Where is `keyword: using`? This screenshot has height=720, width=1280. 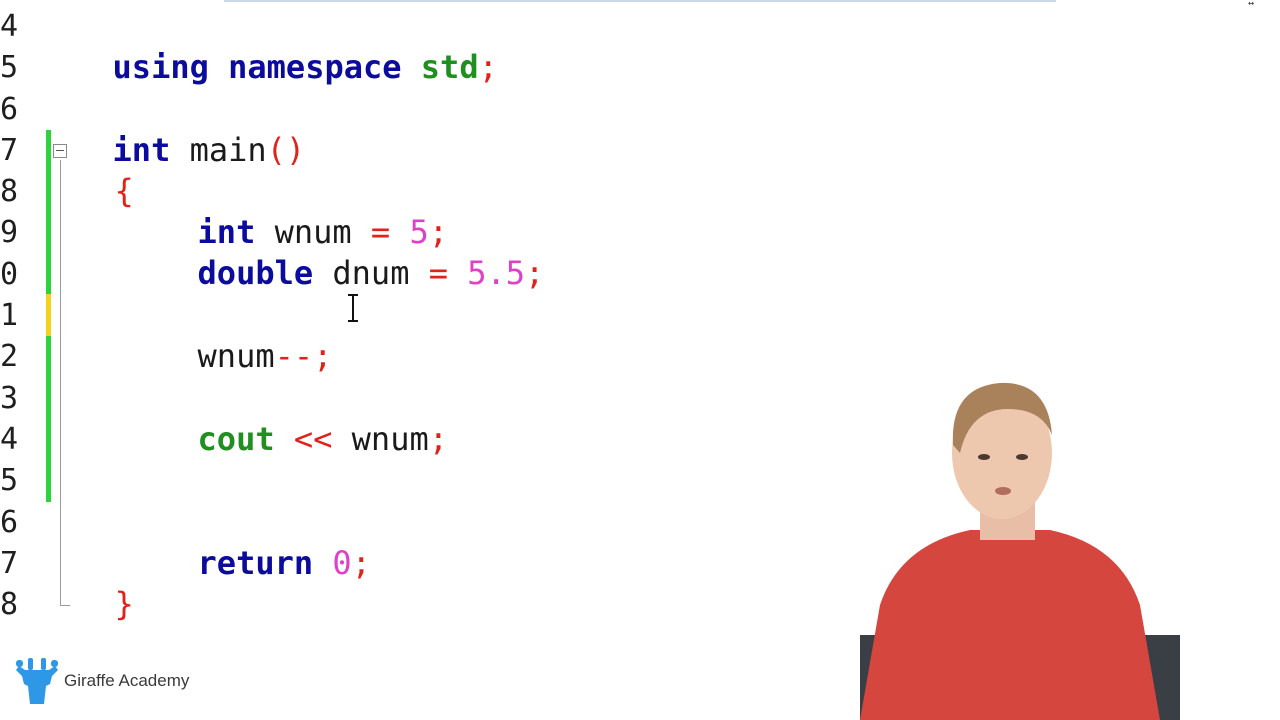
keyword: using is located at coordinates (160, 67).